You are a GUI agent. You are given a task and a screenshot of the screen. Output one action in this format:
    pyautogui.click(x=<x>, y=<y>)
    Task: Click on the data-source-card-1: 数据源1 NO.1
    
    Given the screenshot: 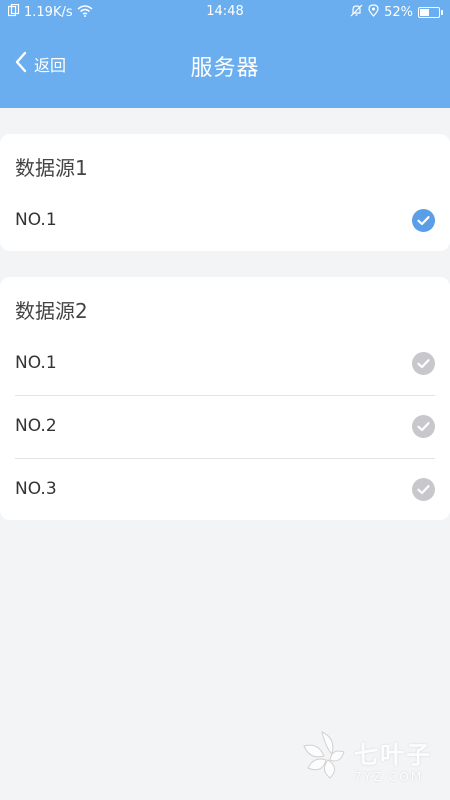 What is the action you would take?
    pyautogui.click(x=225, y=192)
    